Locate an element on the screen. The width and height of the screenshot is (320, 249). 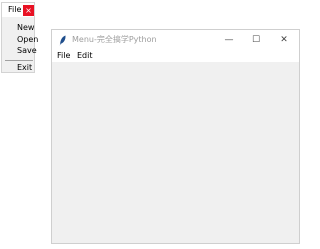
maximize-button: ☐ is located at coordinates (256, 40).